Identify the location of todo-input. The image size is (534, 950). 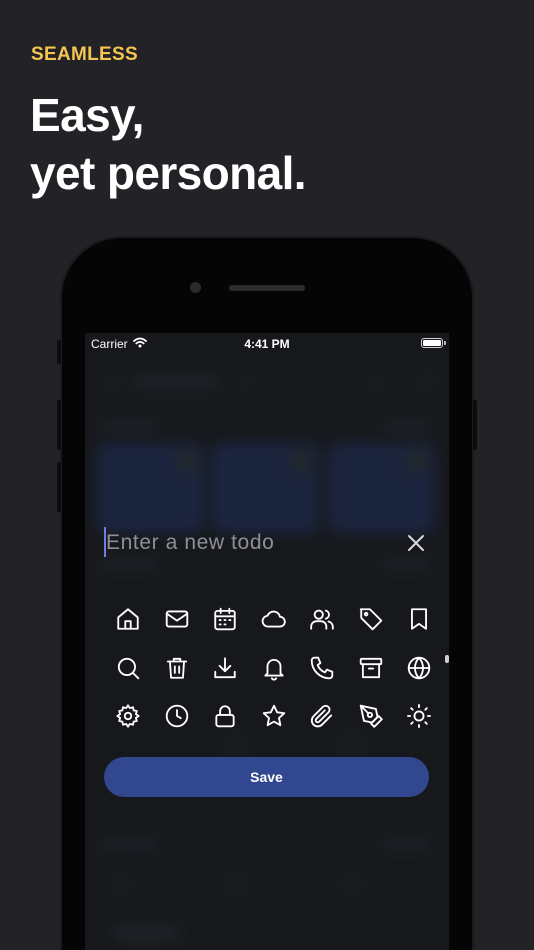
(250, 543).